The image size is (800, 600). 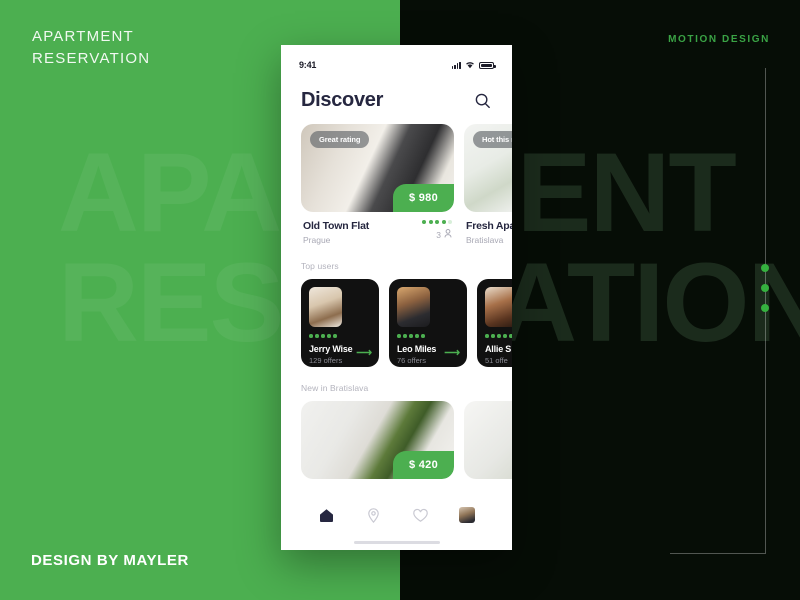 I want to click on user-card: Jerry Wise 129 offers ⟶, so click(x=340, y=323).